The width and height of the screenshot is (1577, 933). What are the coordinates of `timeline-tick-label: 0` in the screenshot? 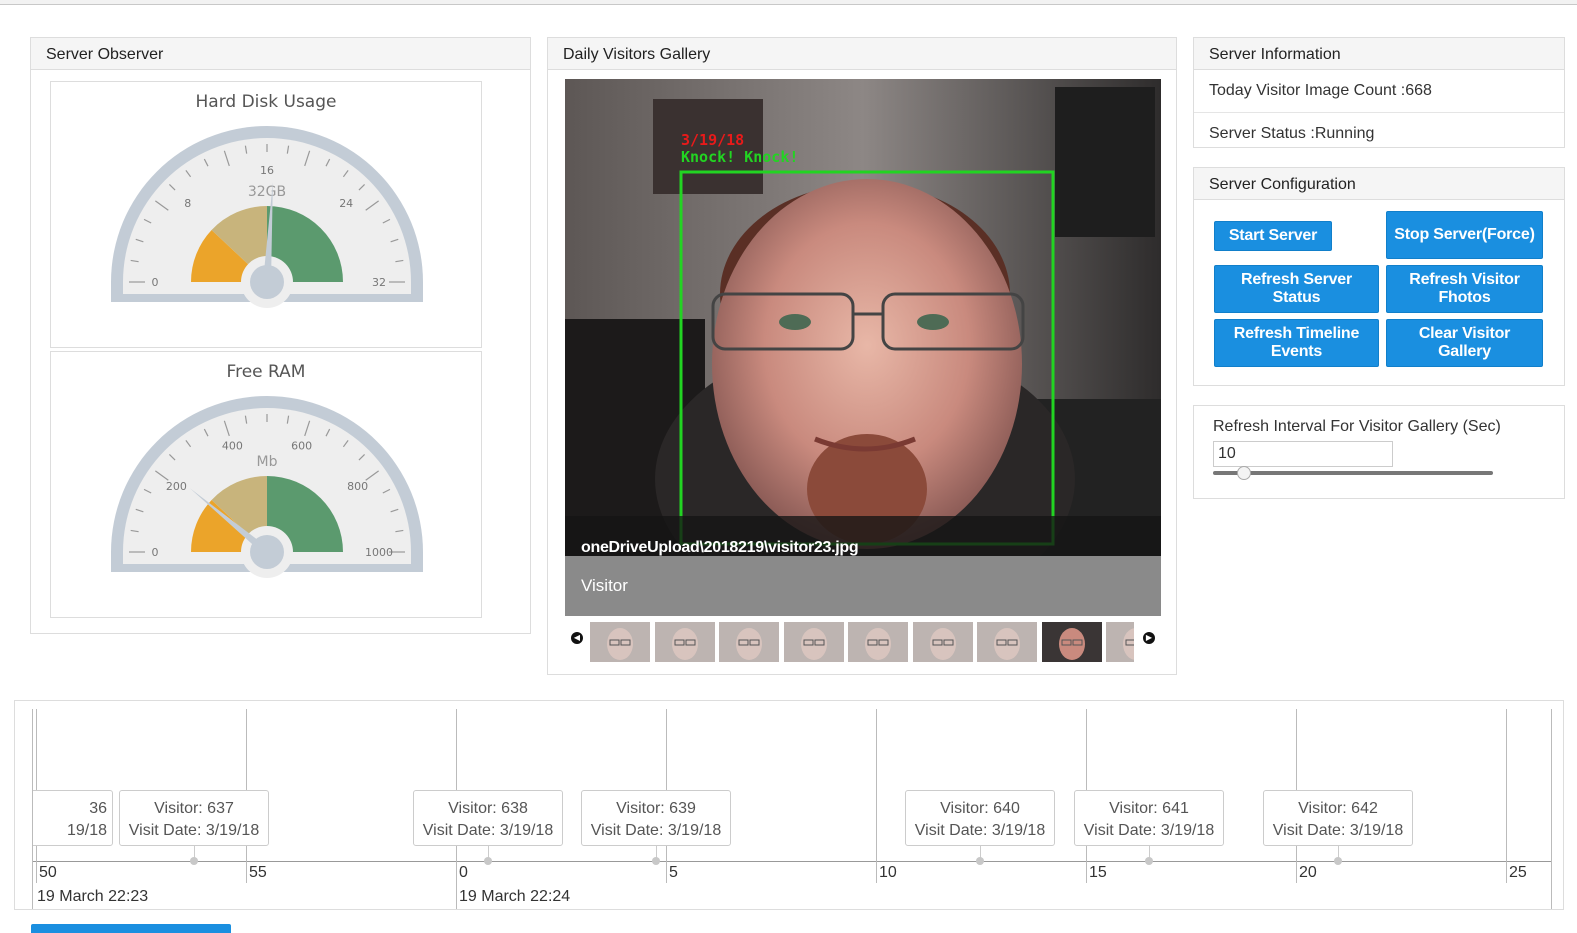 It's located at (463, 872).